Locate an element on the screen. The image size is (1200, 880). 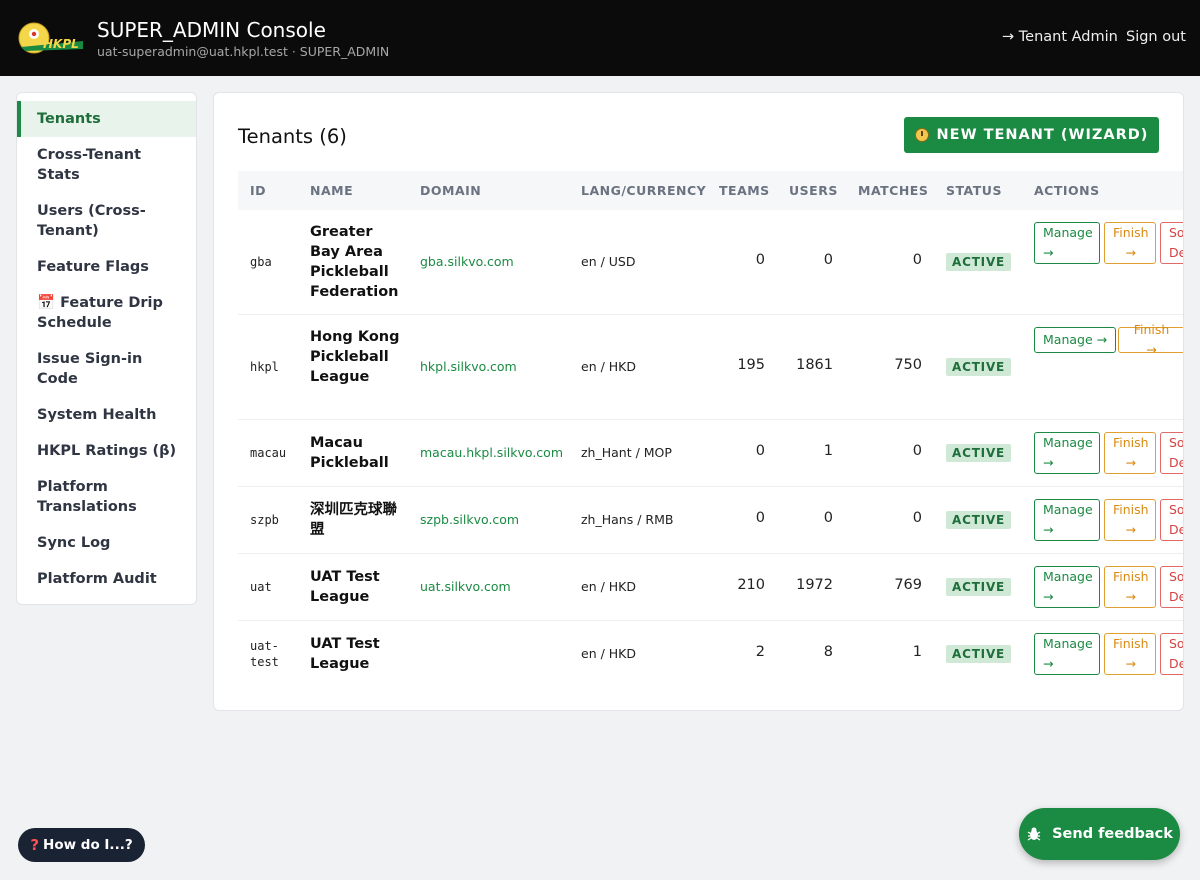
how-do-i-button: ? How do I...? is located at coordinates (81, 845).